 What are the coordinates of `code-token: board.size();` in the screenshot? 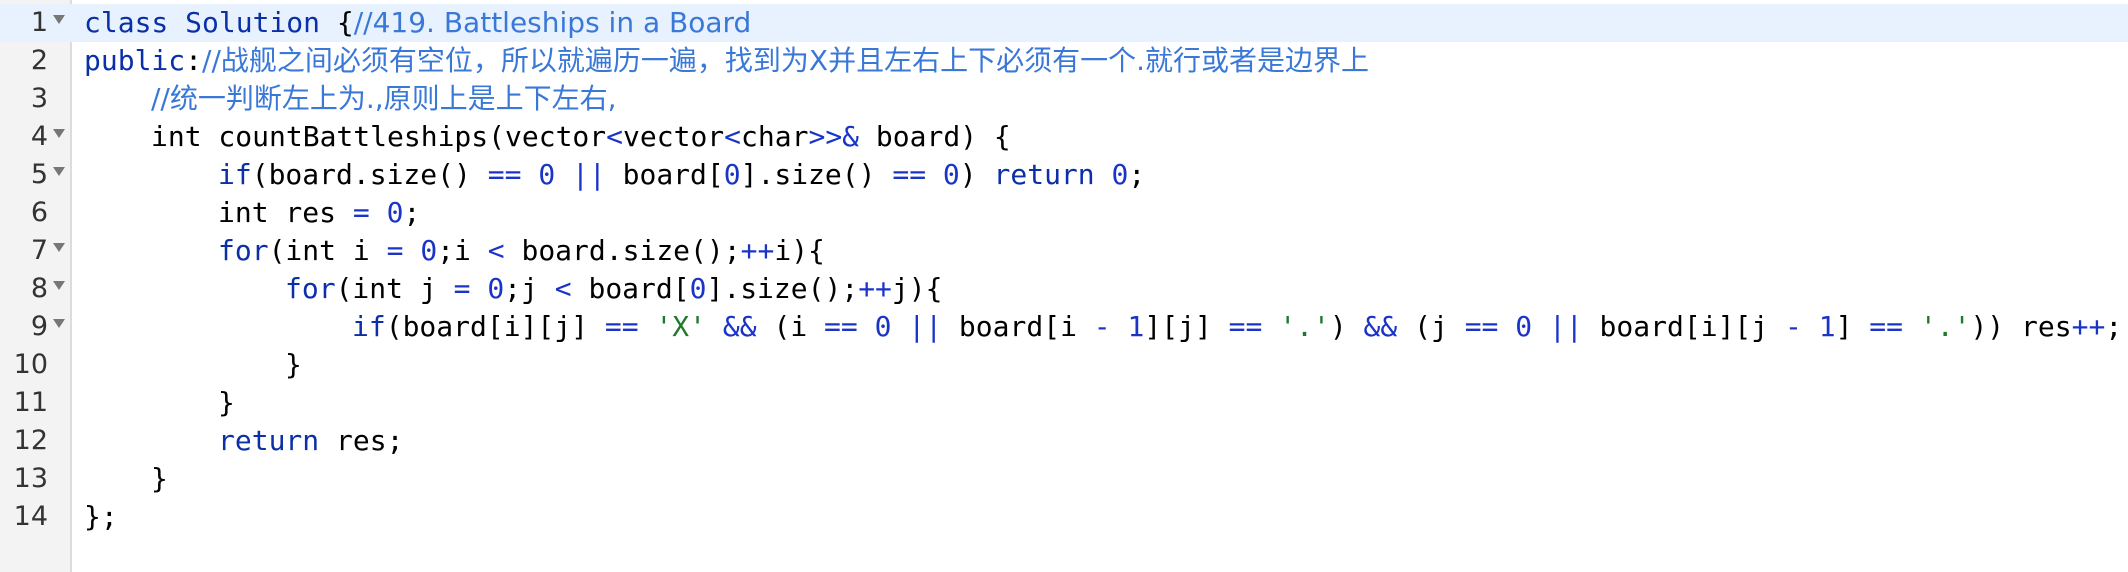 It's located at (622, 250).